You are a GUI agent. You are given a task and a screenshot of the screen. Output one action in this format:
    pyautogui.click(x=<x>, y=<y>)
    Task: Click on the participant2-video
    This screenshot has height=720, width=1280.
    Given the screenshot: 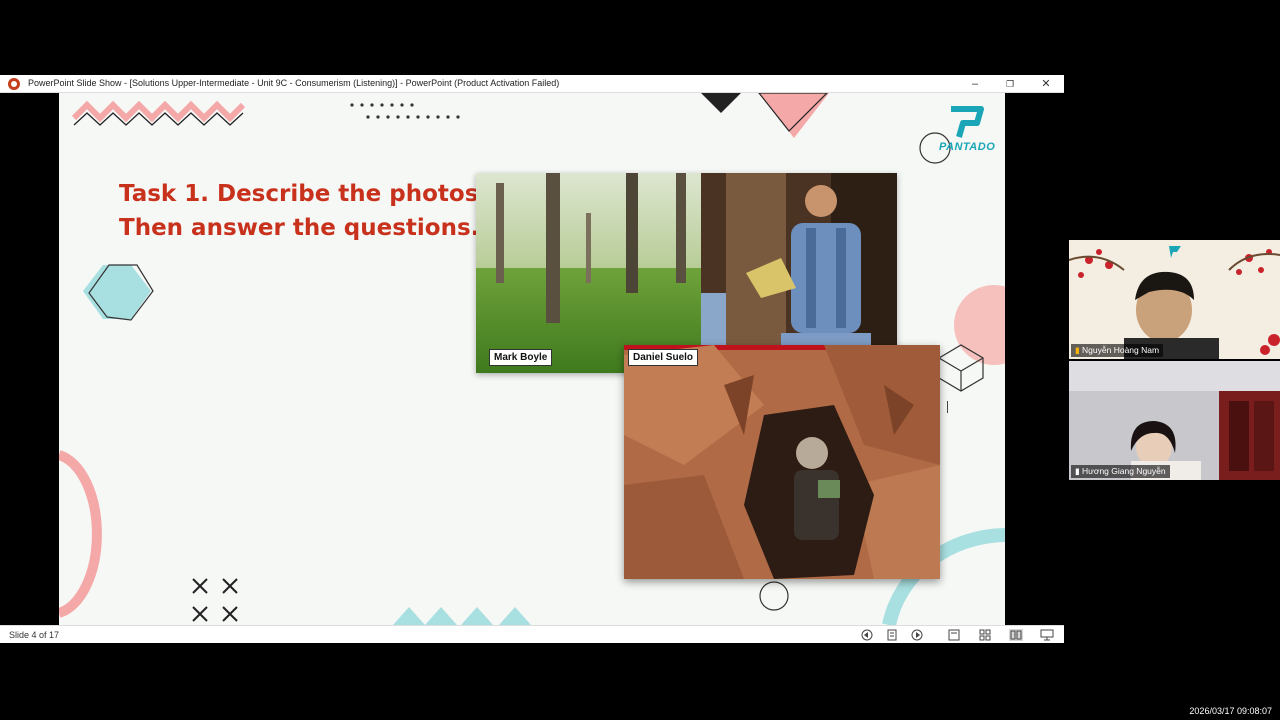 What is the action you would take?
    pyautogui.click(x=1174, y=420)
    